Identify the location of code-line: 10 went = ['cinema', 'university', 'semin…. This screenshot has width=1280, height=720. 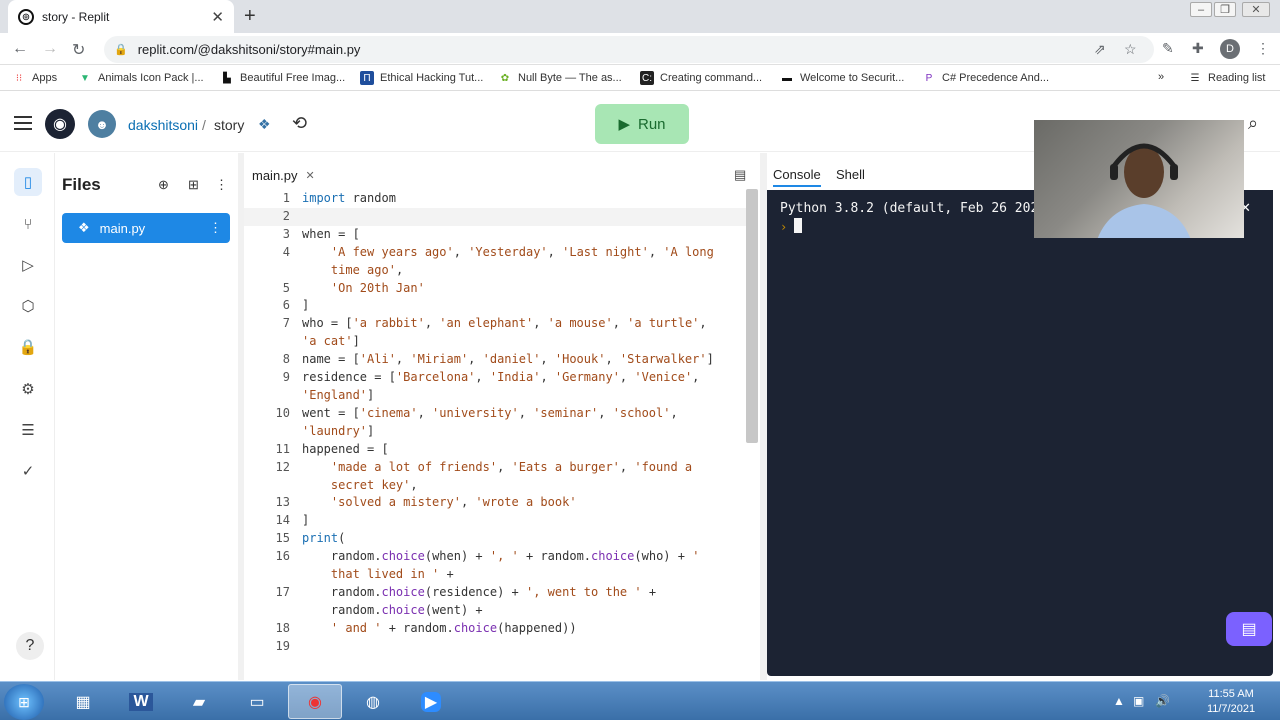
(495, 414).